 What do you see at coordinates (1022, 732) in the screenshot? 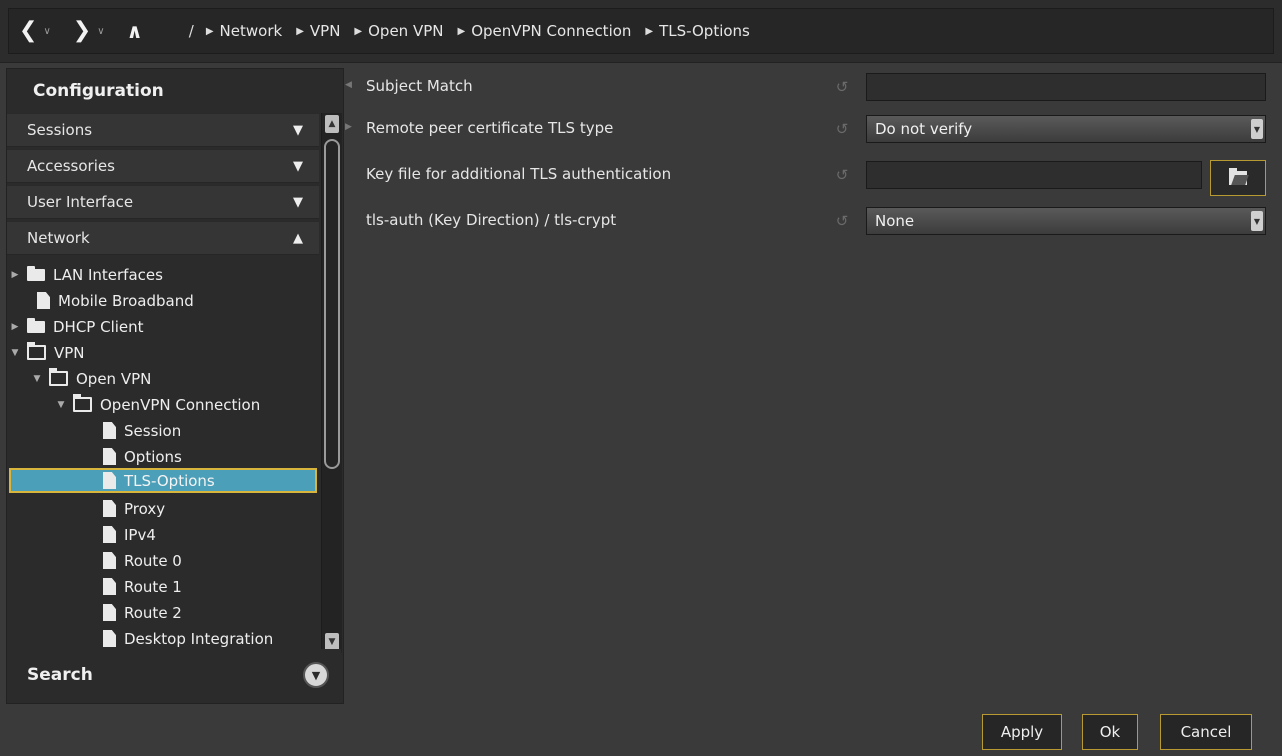
I see `apply-button: Apply` at bounding box center [1022, 732].